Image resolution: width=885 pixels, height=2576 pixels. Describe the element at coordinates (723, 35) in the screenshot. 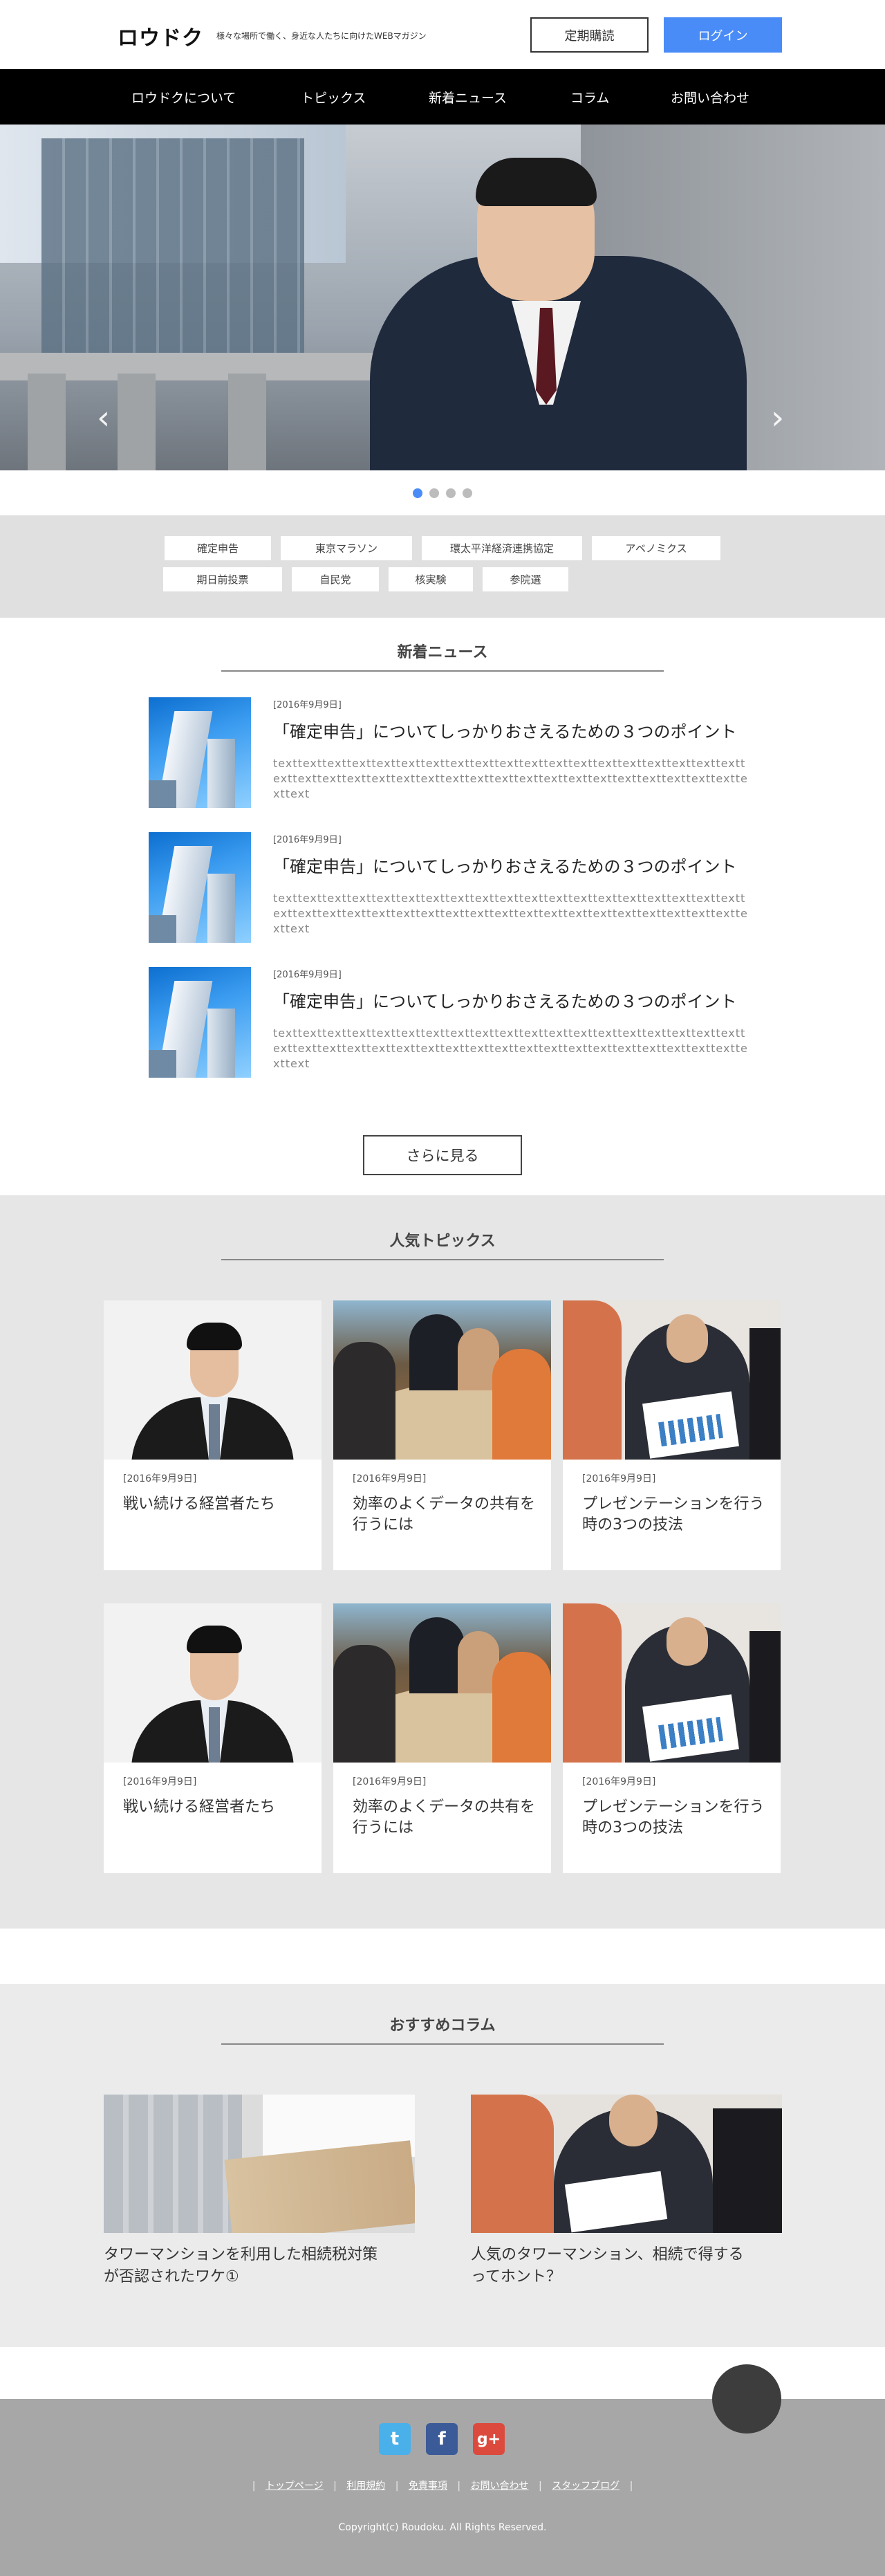

I see `login-button: ログイン` at that location.